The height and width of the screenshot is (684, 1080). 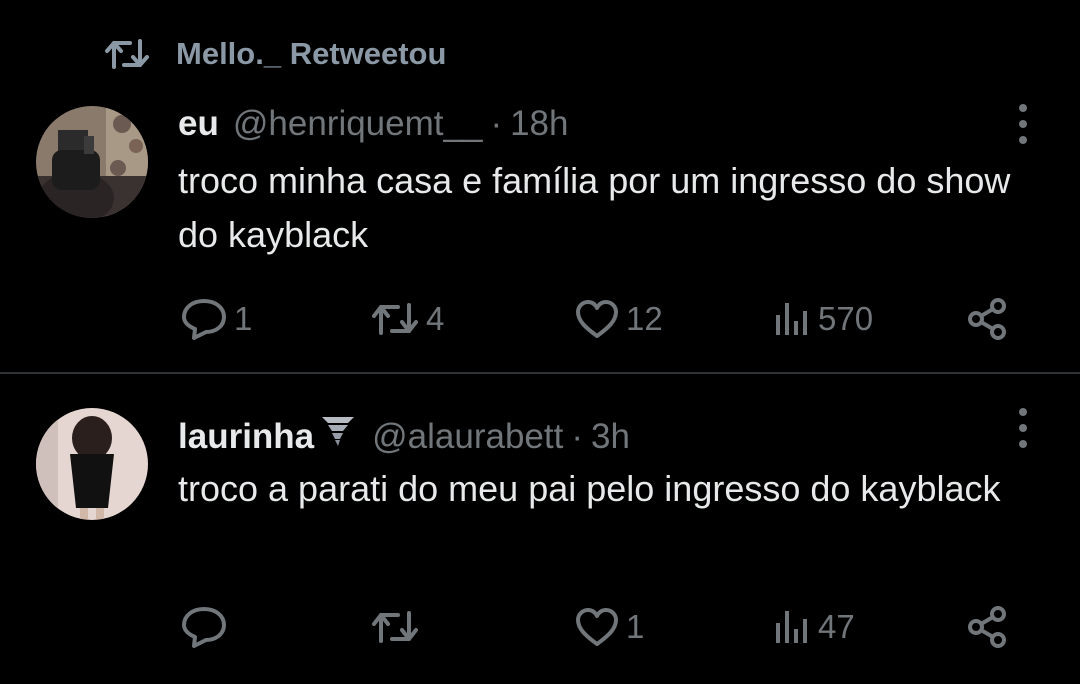 I want to click on retweet-label: Mello._ Retweetou, so click(x=311, y=54).